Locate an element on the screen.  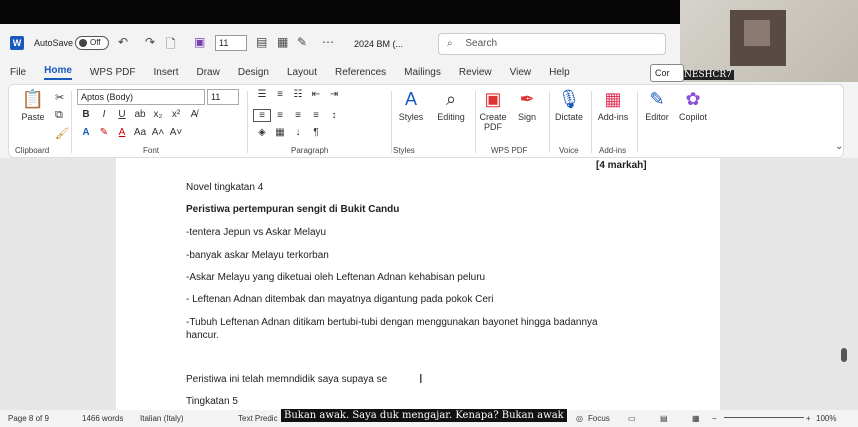
focus-icon: ◎ is located at coordinates (579, 418).